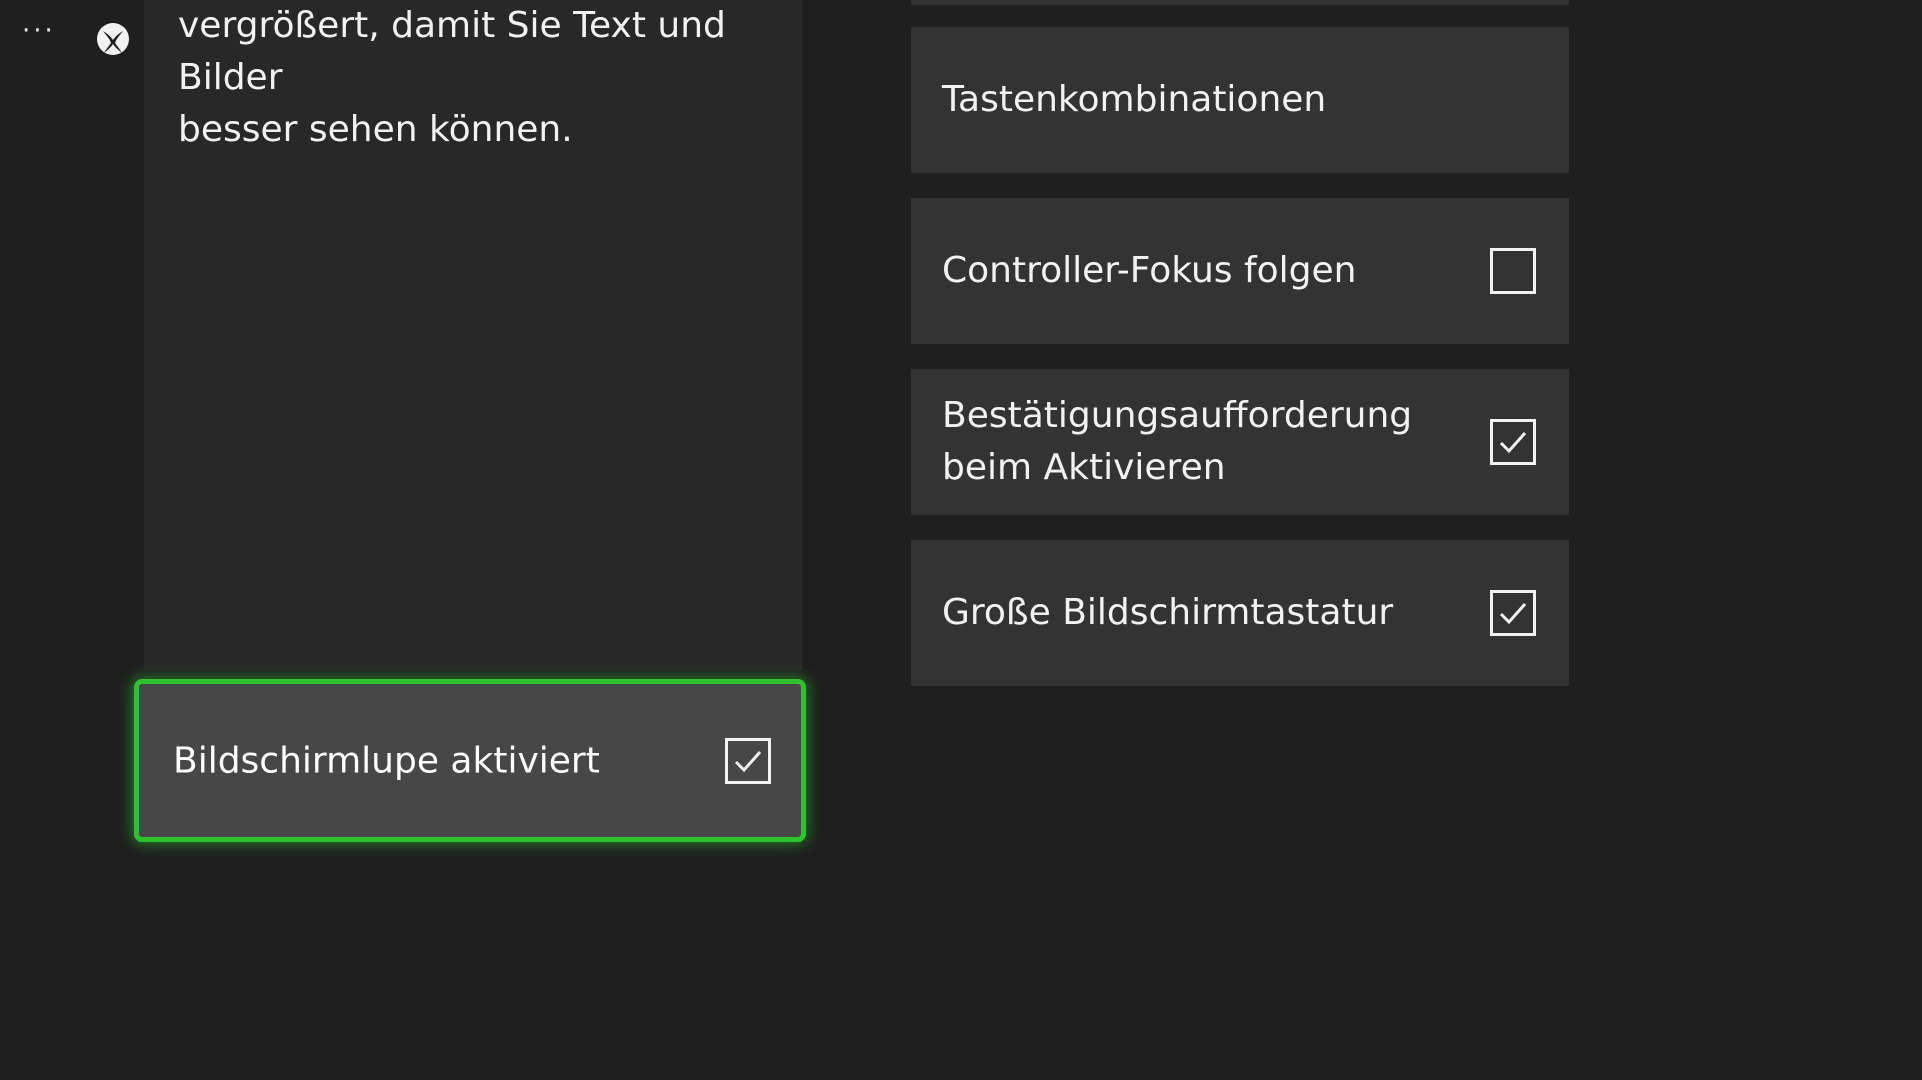  What do you see at coordinates (230, 77) in the screenshot?
I see `description-line: Bilder` at bounding box center [230, 77].